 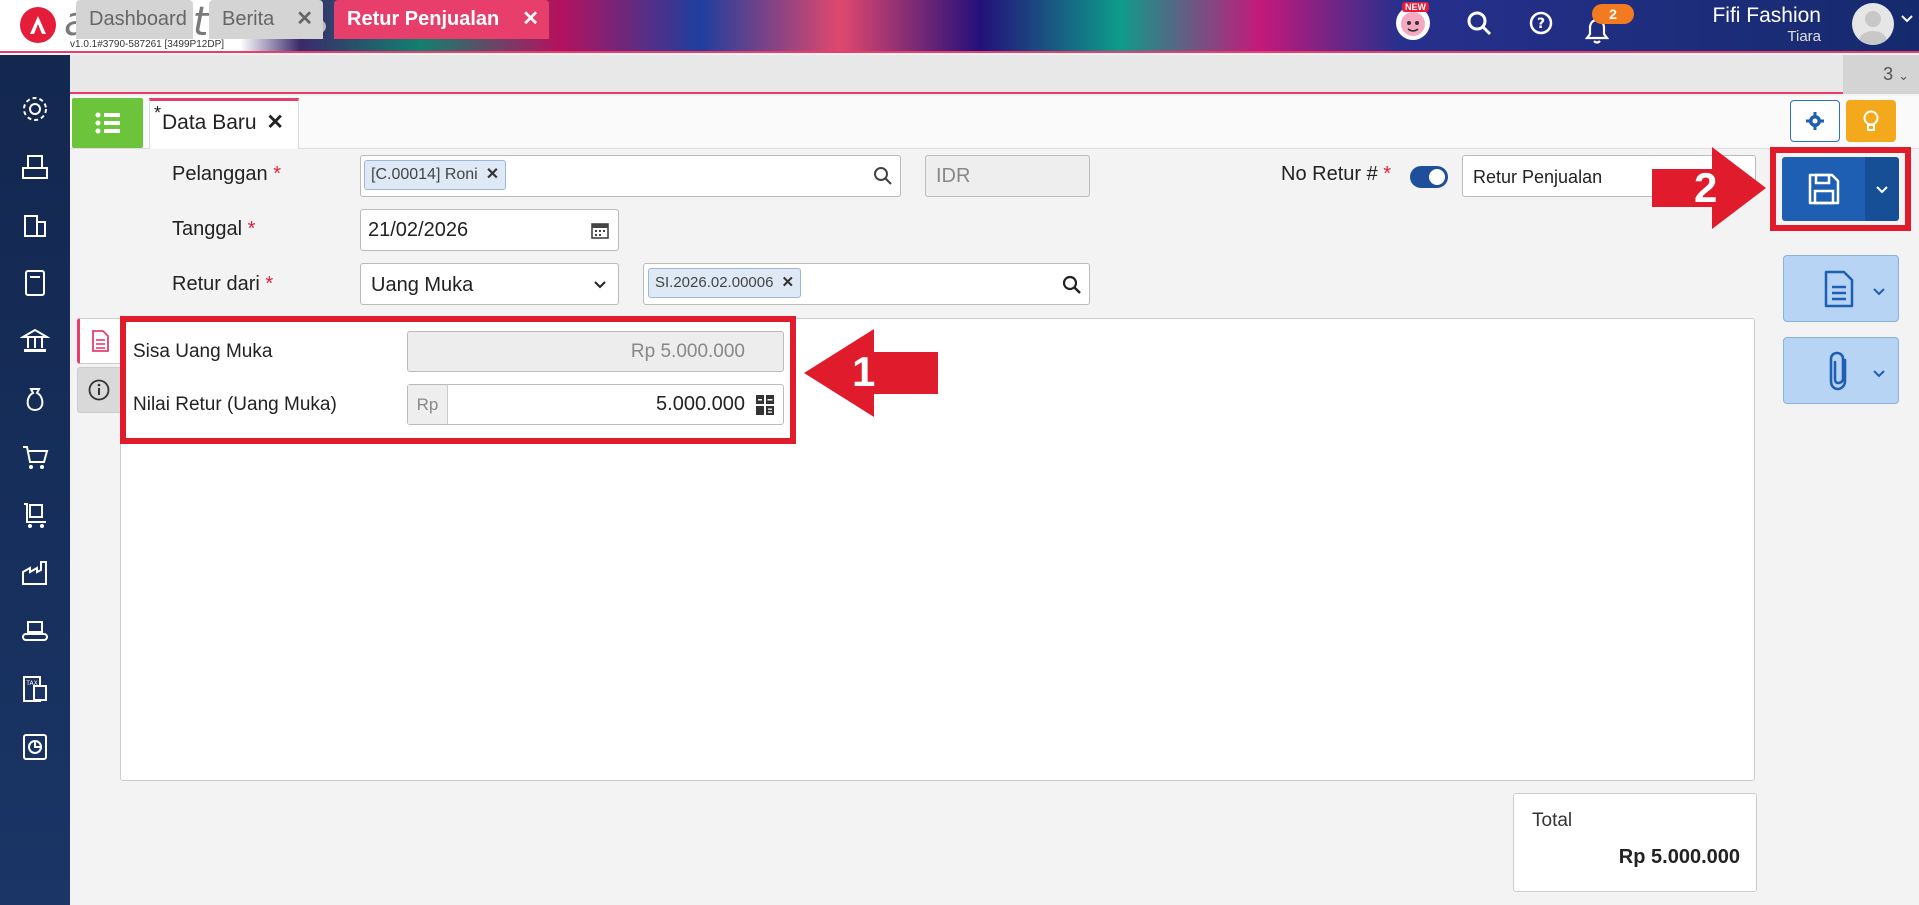 I want to click on tips-button, so click(x=1871, y=121).